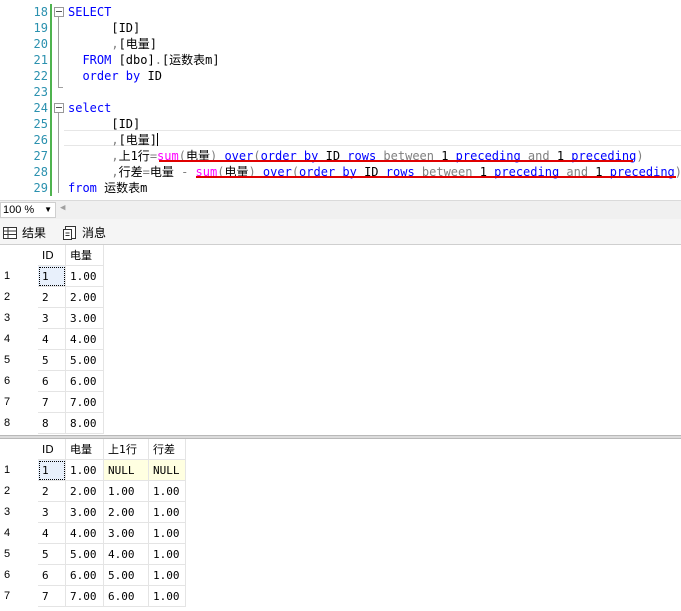 This screenshot has width=681, height=611. Describe the element at coordinates (100, 233) in the screenshot. I see `tab-messages: 消息` at that location.